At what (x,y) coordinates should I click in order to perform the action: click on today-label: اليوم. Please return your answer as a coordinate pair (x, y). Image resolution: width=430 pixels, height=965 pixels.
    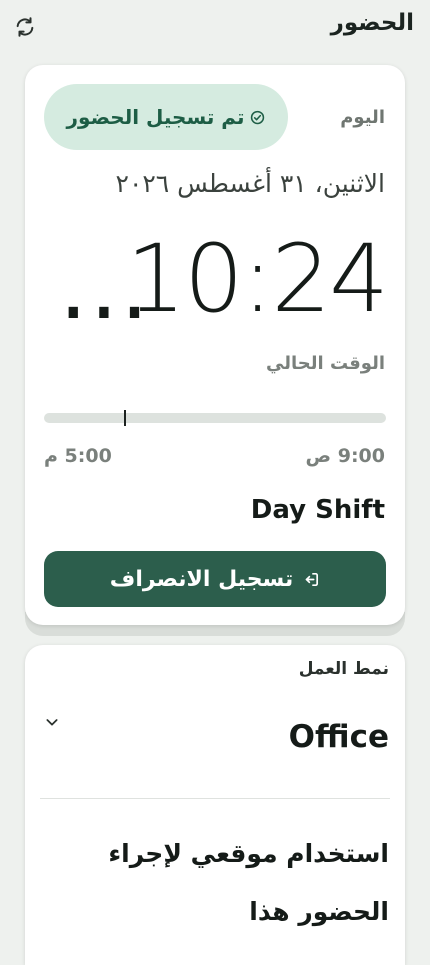
    Looking at the image, I should click on (362, 117).